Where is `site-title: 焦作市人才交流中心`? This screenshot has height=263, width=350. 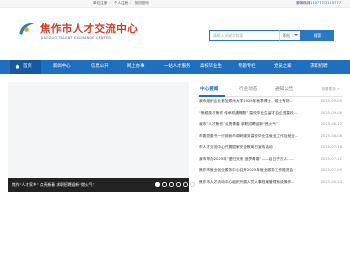
site-title: 焦作市人才交流中心 is located at coordinates (89, 28).